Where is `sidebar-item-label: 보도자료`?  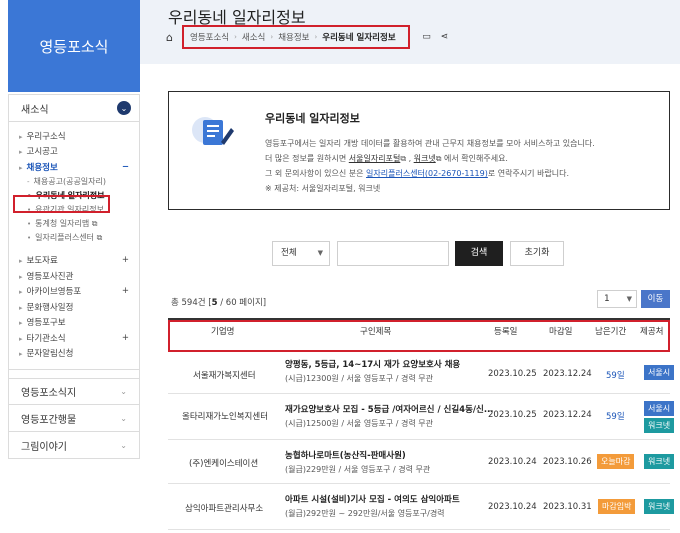
sidebar-item-label: 보도자료 is located at coordinates (42, 261).